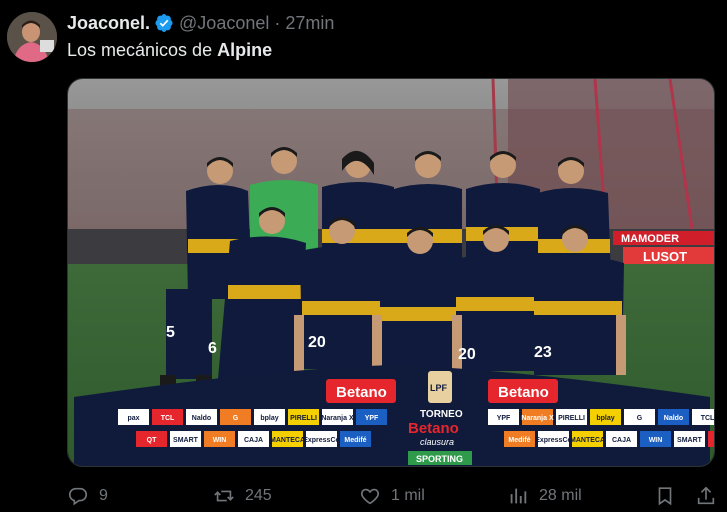 This screenshot has width=727, height=512. I want to click on analytics-icon, so click(523, 496).